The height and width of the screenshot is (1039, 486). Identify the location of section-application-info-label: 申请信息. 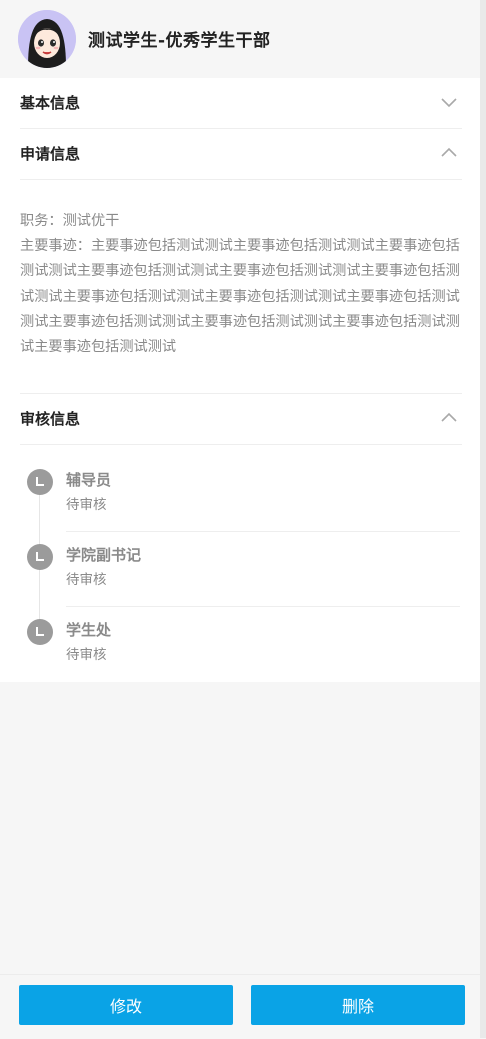
(50, 154).